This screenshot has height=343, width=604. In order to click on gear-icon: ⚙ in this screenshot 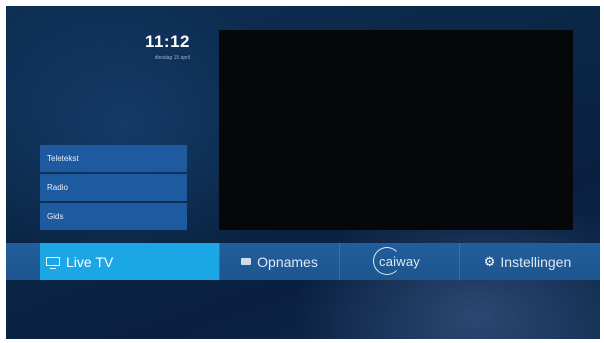, I will do `click(489, 261)`.